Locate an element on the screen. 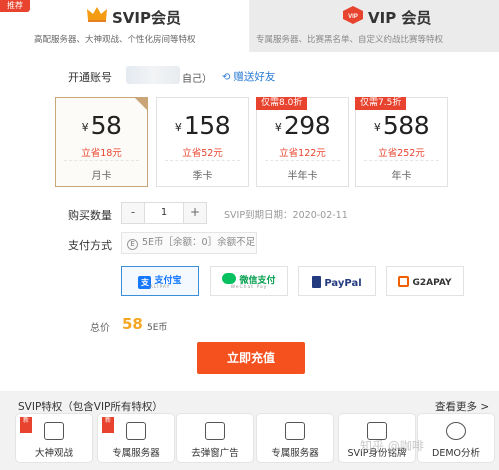 The height and width of the screenshot is (470, 499). account-label: 开通账号 is located at coordinates (90, 77).